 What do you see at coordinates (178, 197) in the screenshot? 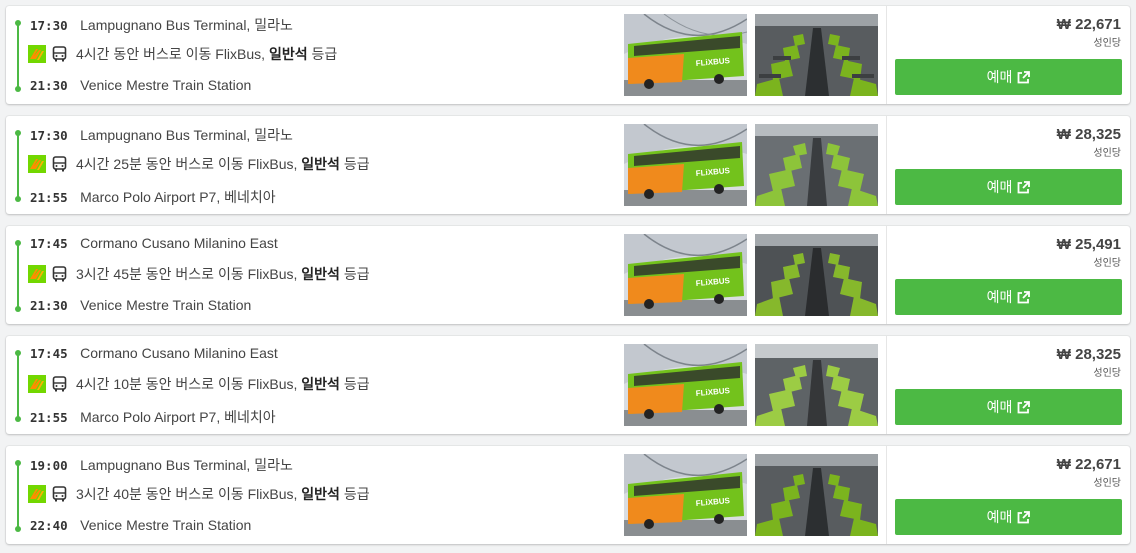
I see `arrival-station: Marco Polo Airport P7, 베네치아` at bounding box center [178, 197].